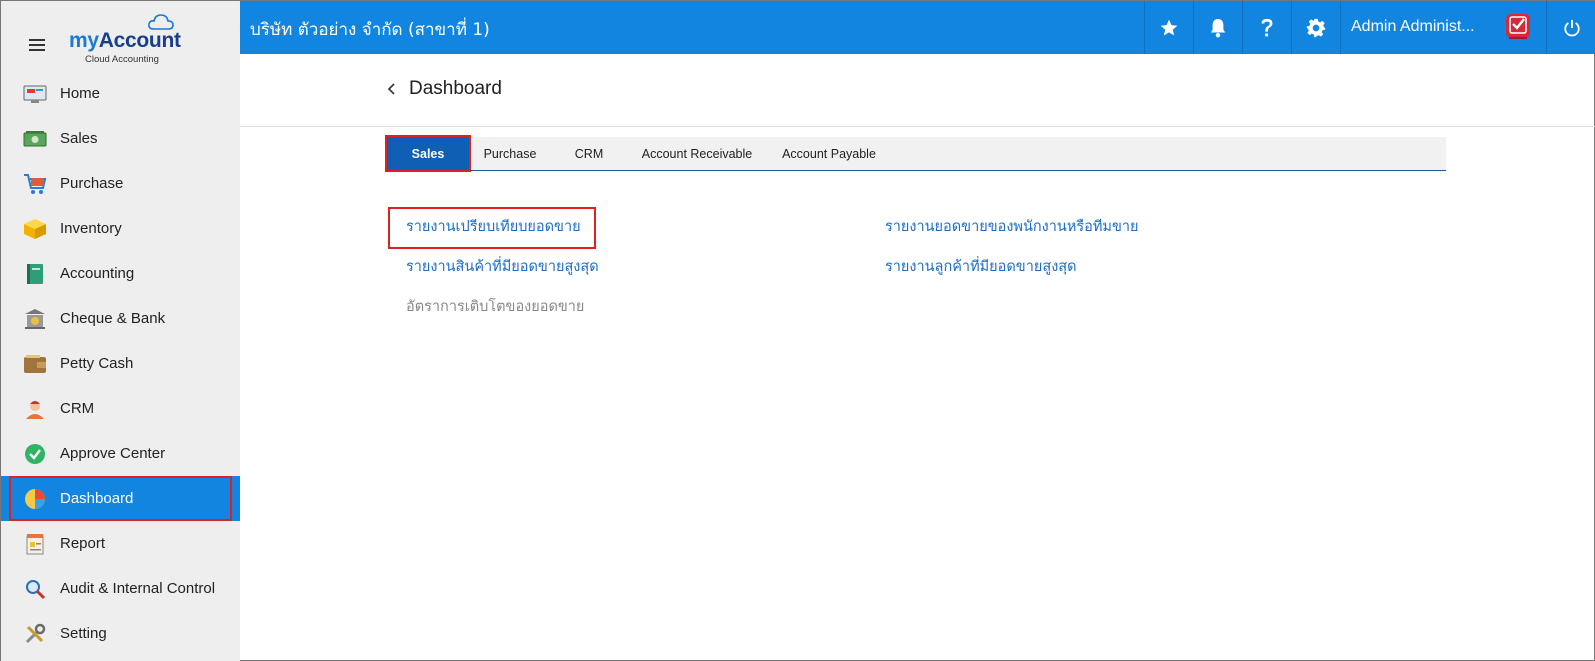 This screenshot has height=661, width=1595. Describe the element at coordinates (1012, 226) in the screenshot. I see `report-link-salesperson: รายงานยอดขายของพนักงานหรือทีมขาย` at that location.